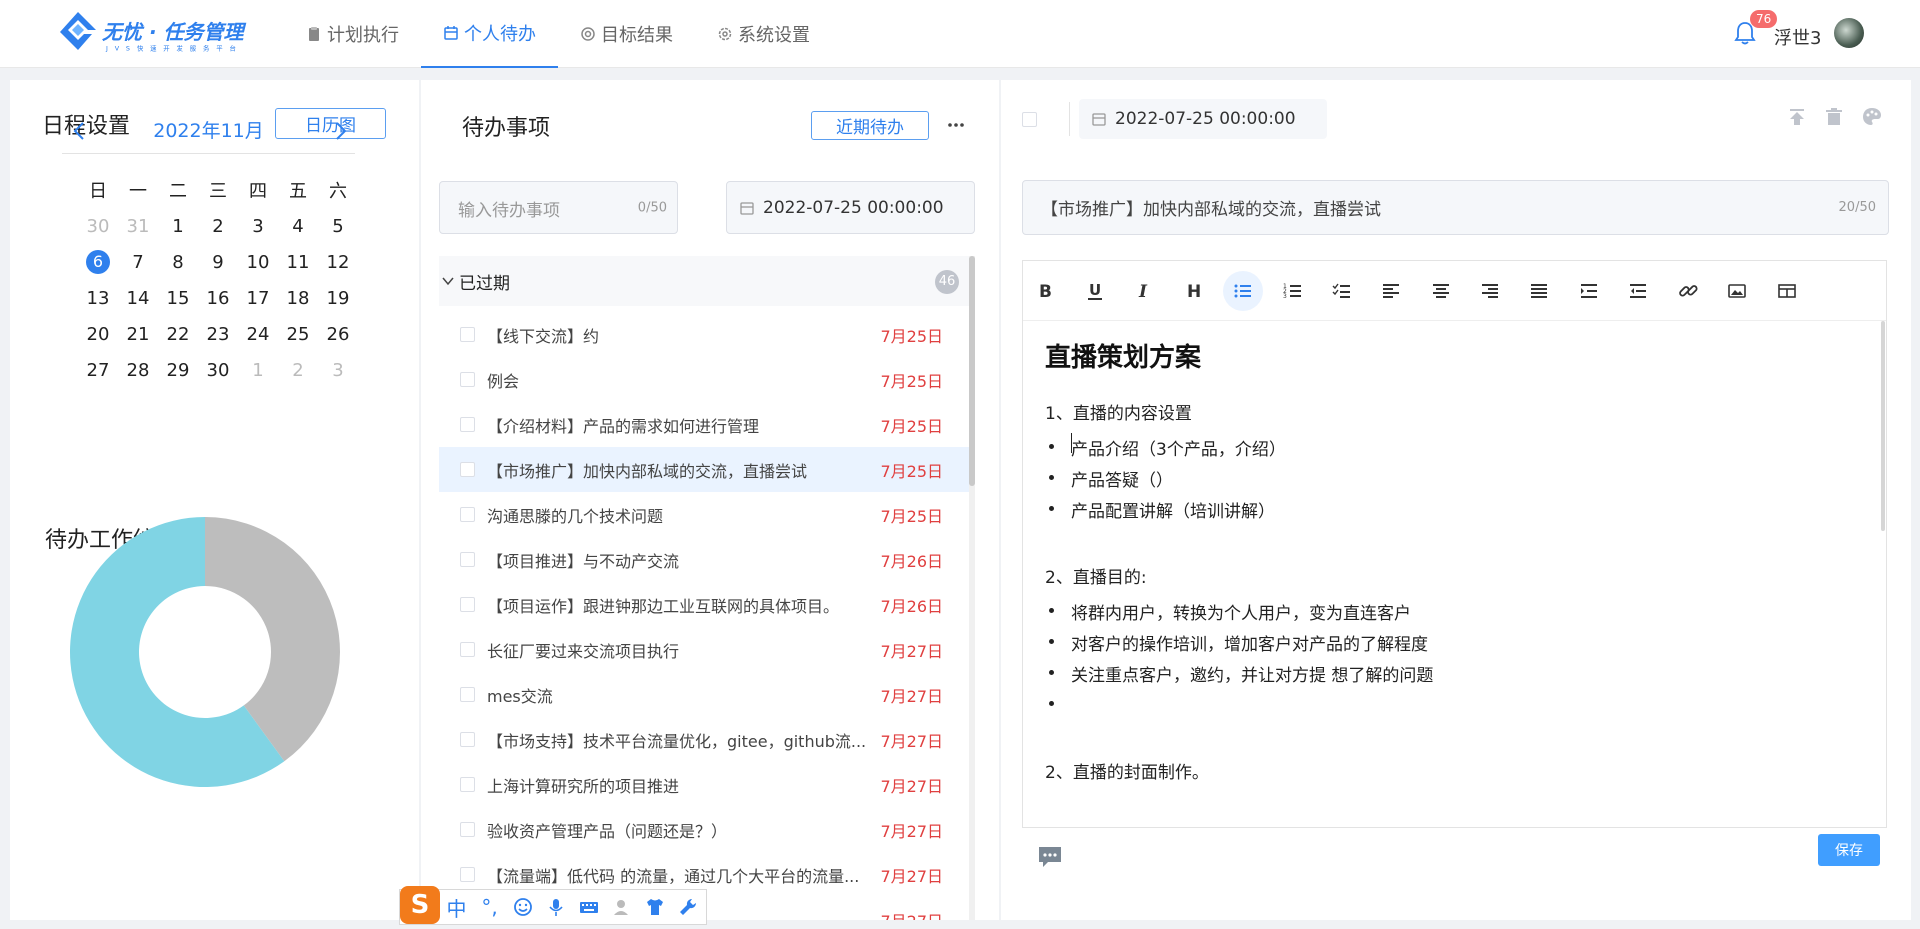  What do you see at coordinates (1455, 207) in the screenshot?
I see `todo-title-input: 【市场推广】加快内部私域的交流，直播尝试 20/50` at bounding box center [1455, 207].